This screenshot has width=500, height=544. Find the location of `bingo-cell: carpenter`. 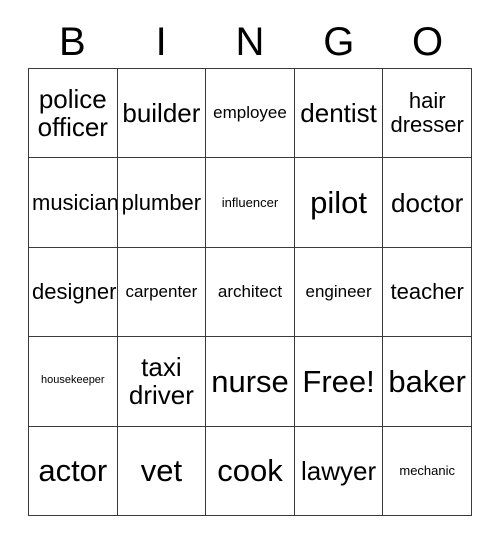

bingo-cell: carpenter is located at coordinates (162, 292).